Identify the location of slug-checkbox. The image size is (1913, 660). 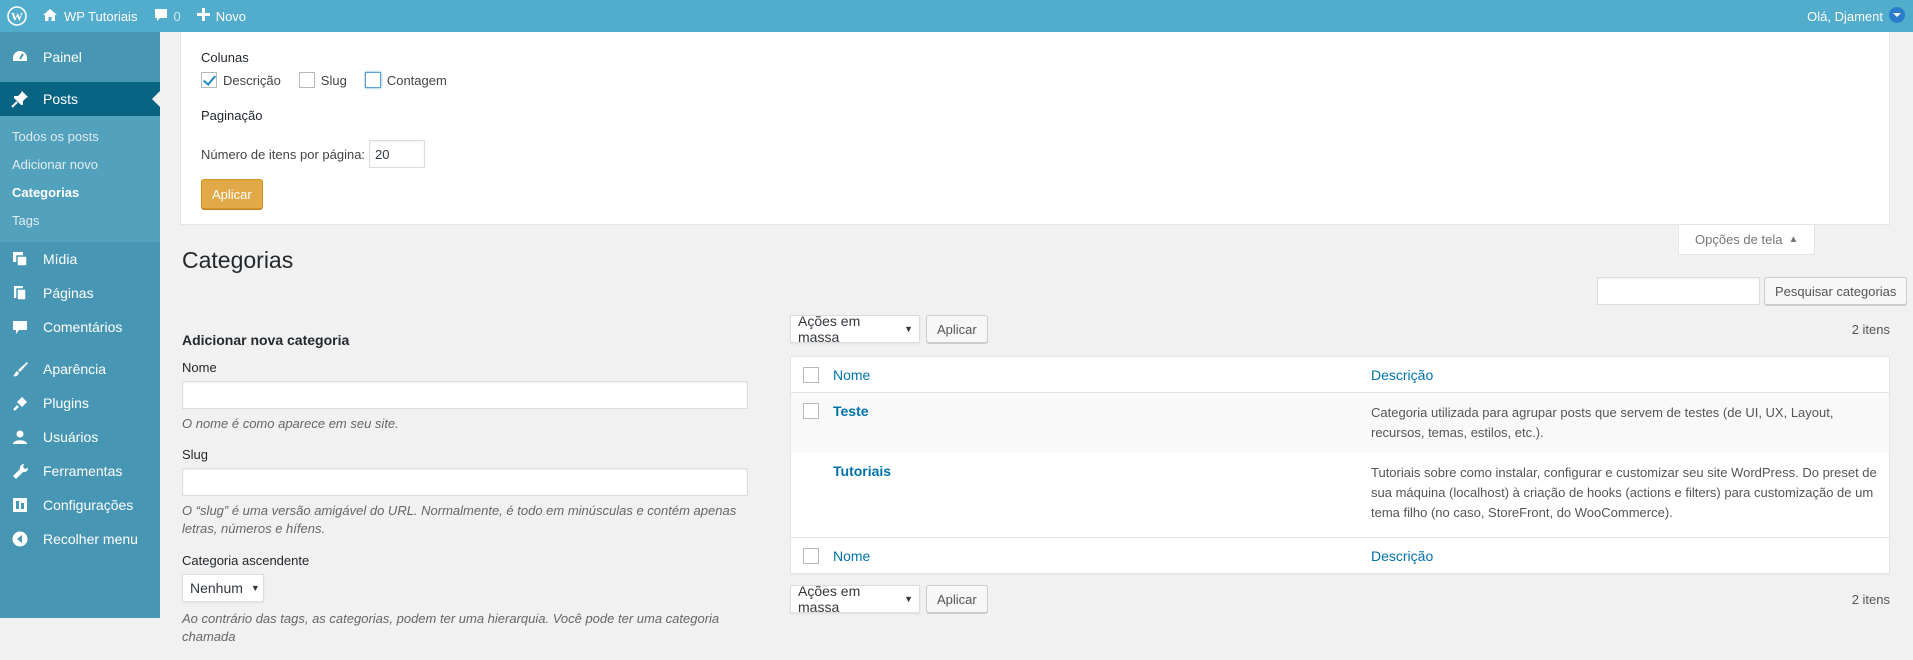
(306, 80).